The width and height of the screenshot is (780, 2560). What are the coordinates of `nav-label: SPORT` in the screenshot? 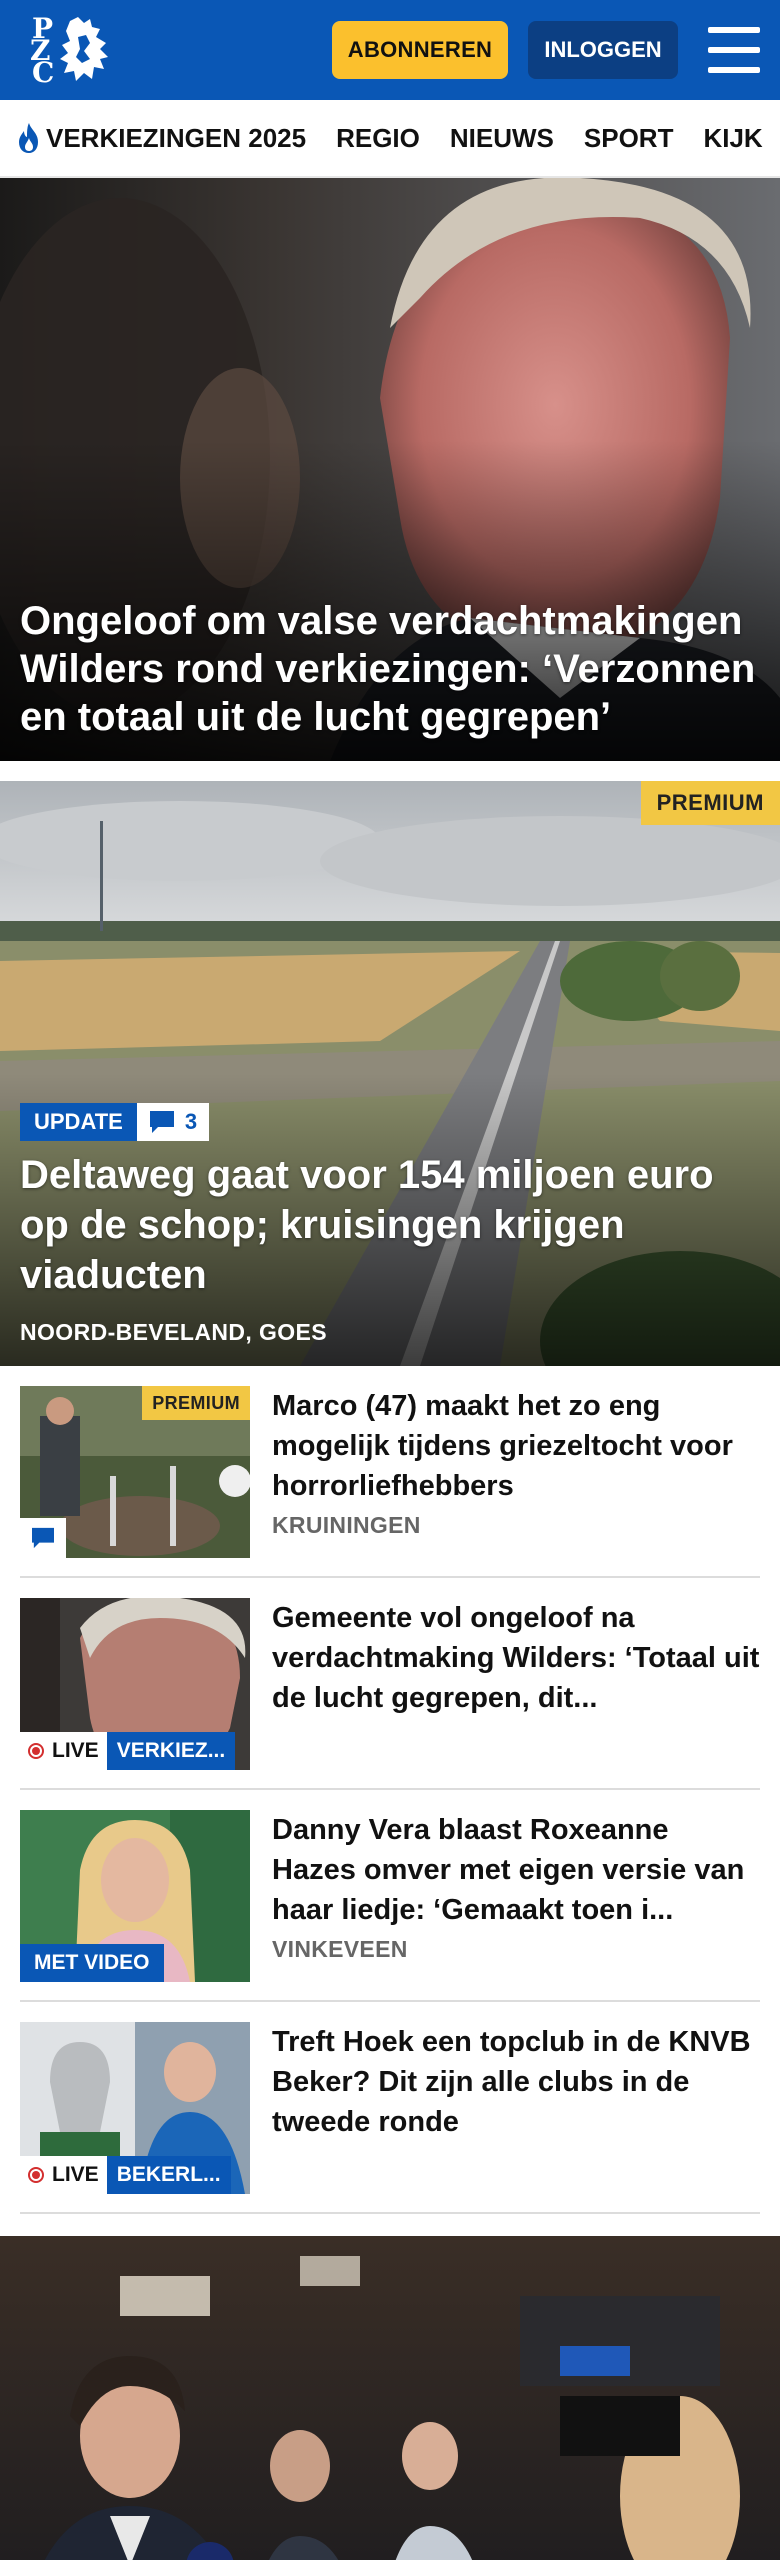 It's located at (628, 137).